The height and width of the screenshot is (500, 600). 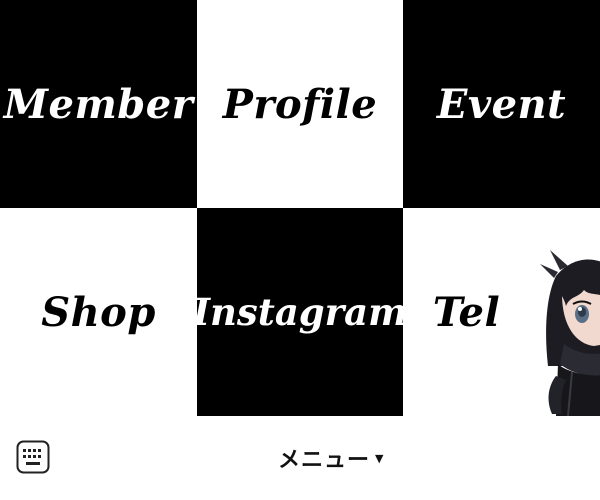 I want to click on keyboard-icon, so click(x=33, y=457).